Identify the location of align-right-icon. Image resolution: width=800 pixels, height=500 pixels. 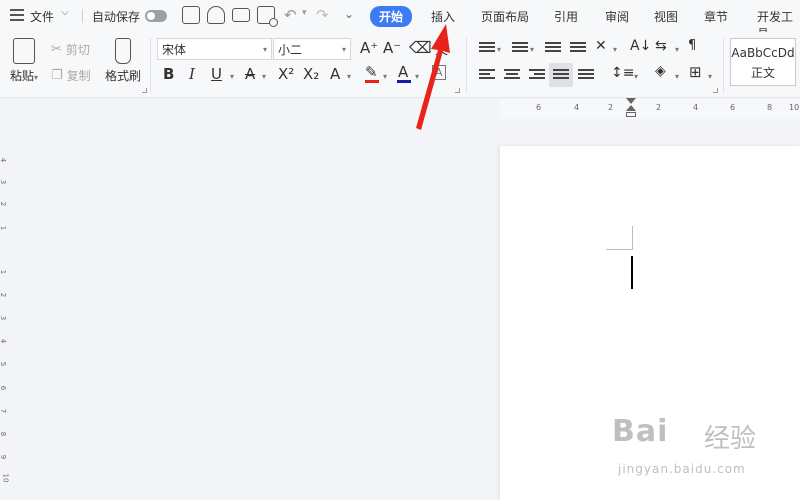
(537, 76).